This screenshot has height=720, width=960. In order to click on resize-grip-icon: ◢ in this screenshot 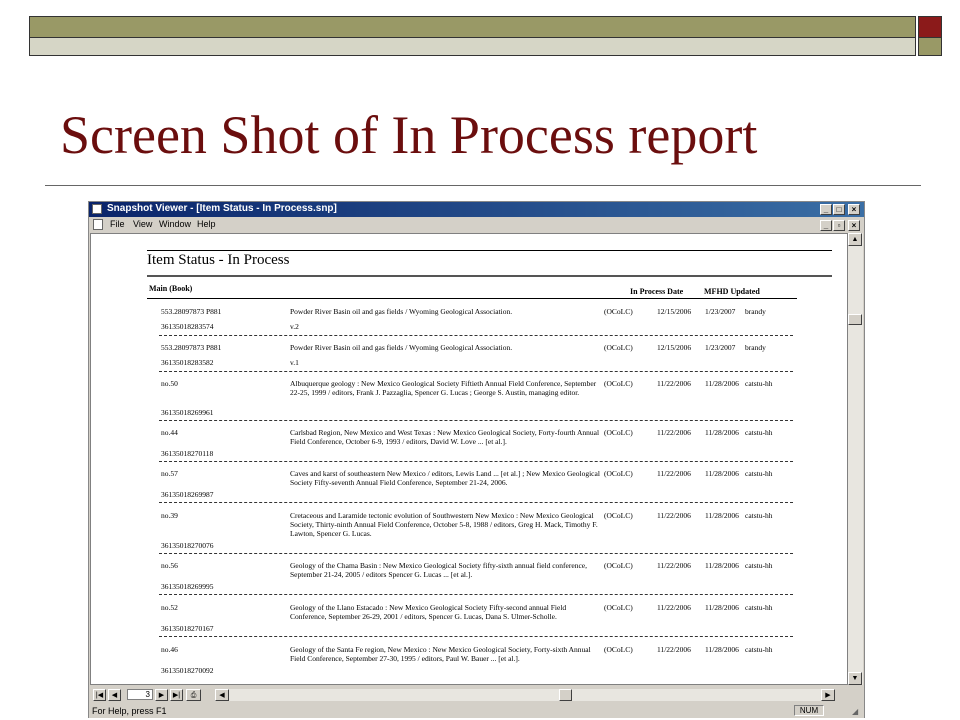, I will do `click(855, 711)`.